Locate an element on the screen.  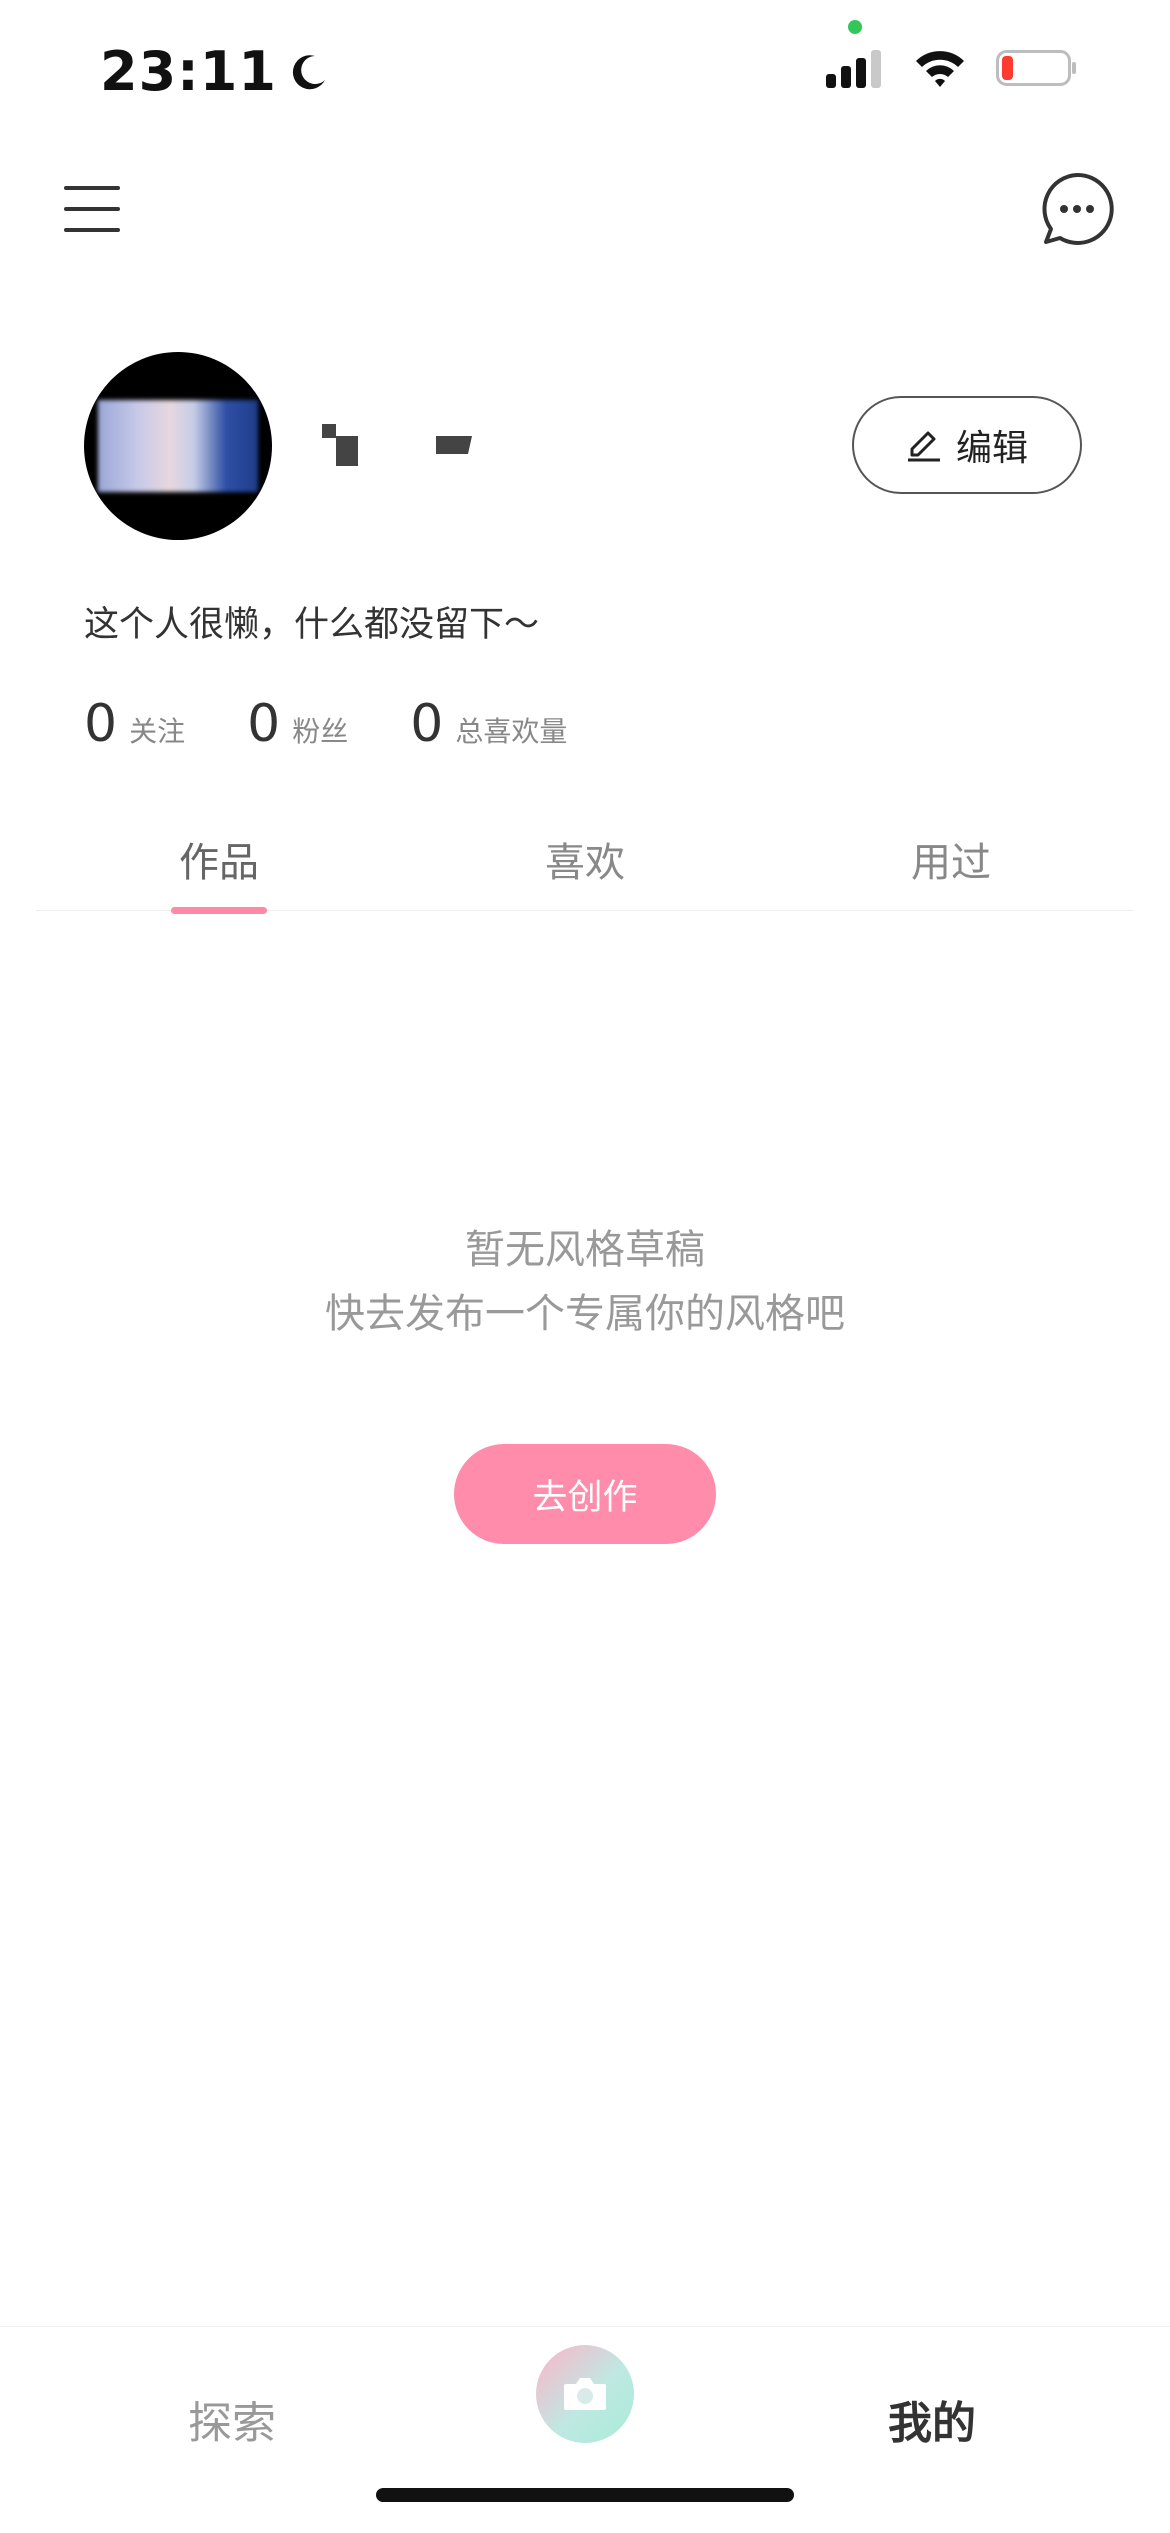
camera-button is located at coordinates (585, 2394).